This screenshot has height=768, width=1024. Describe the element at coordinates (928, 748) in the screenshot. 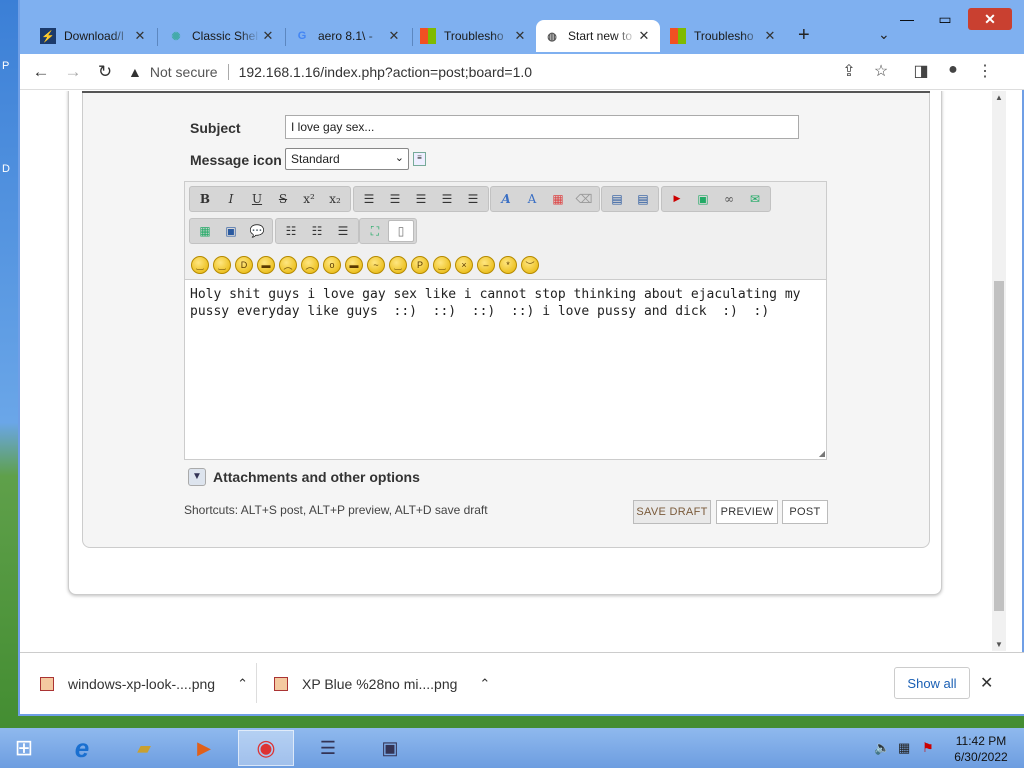

I see `action-center-icon: ⚑` at that location.